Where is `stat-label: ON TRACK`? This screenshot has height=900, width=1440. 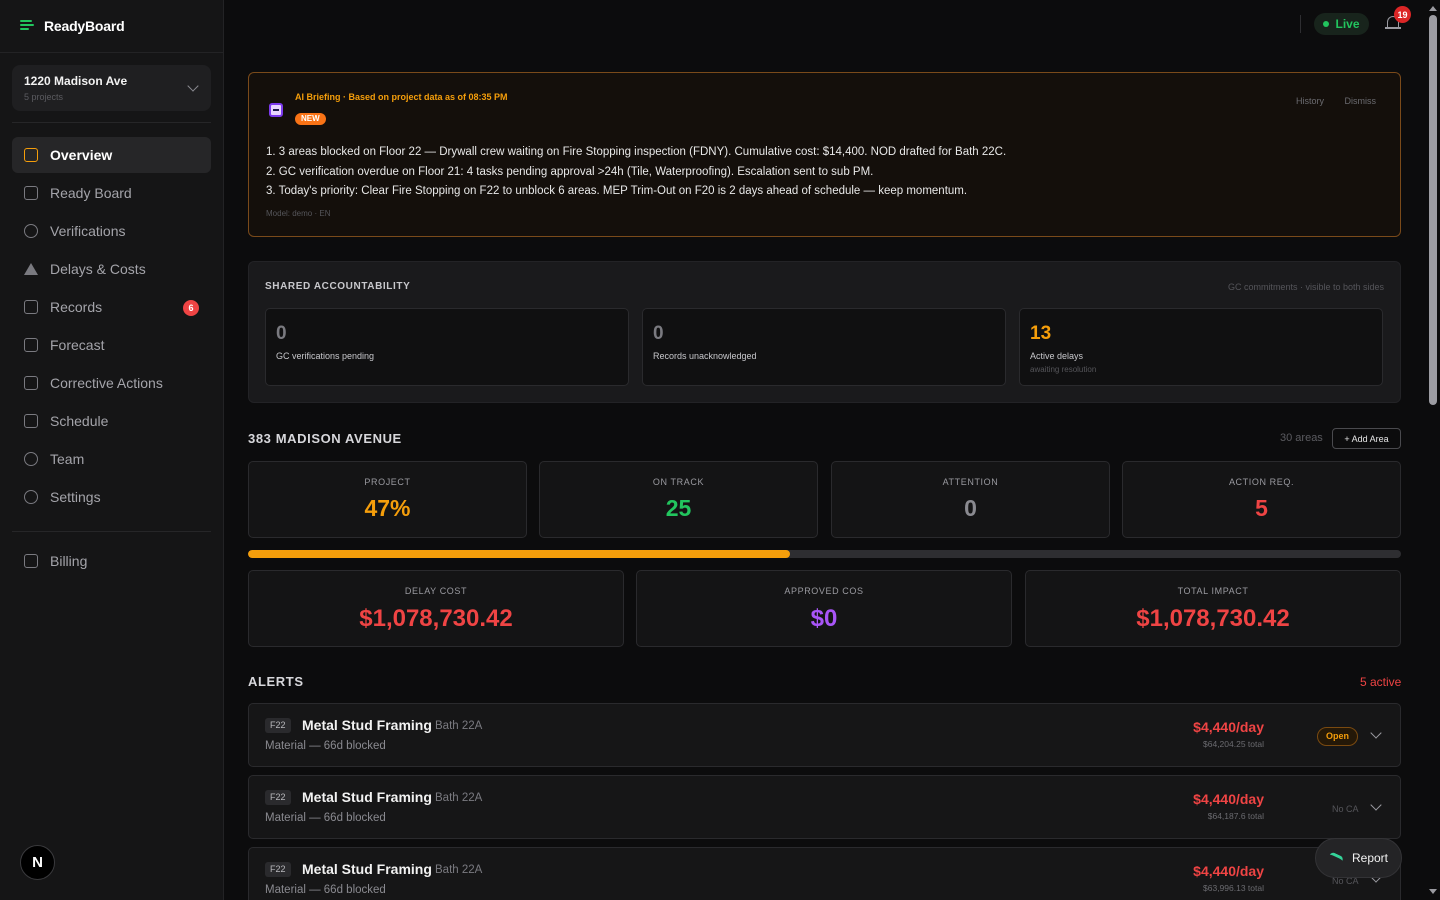
stat-label: ON TRACK is located at coordinates (678, 482).